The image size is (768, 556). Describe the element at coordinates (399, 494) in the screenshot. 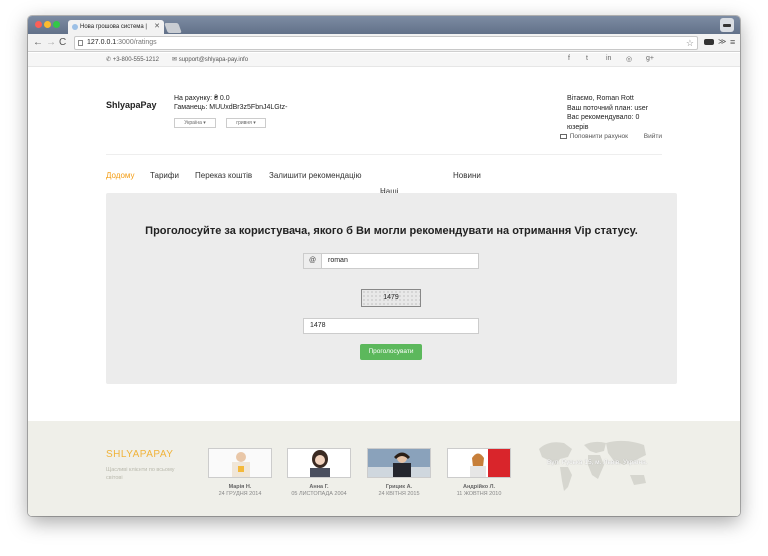

I see `client-date: 24 КВІТНЯ 2015` at that location.